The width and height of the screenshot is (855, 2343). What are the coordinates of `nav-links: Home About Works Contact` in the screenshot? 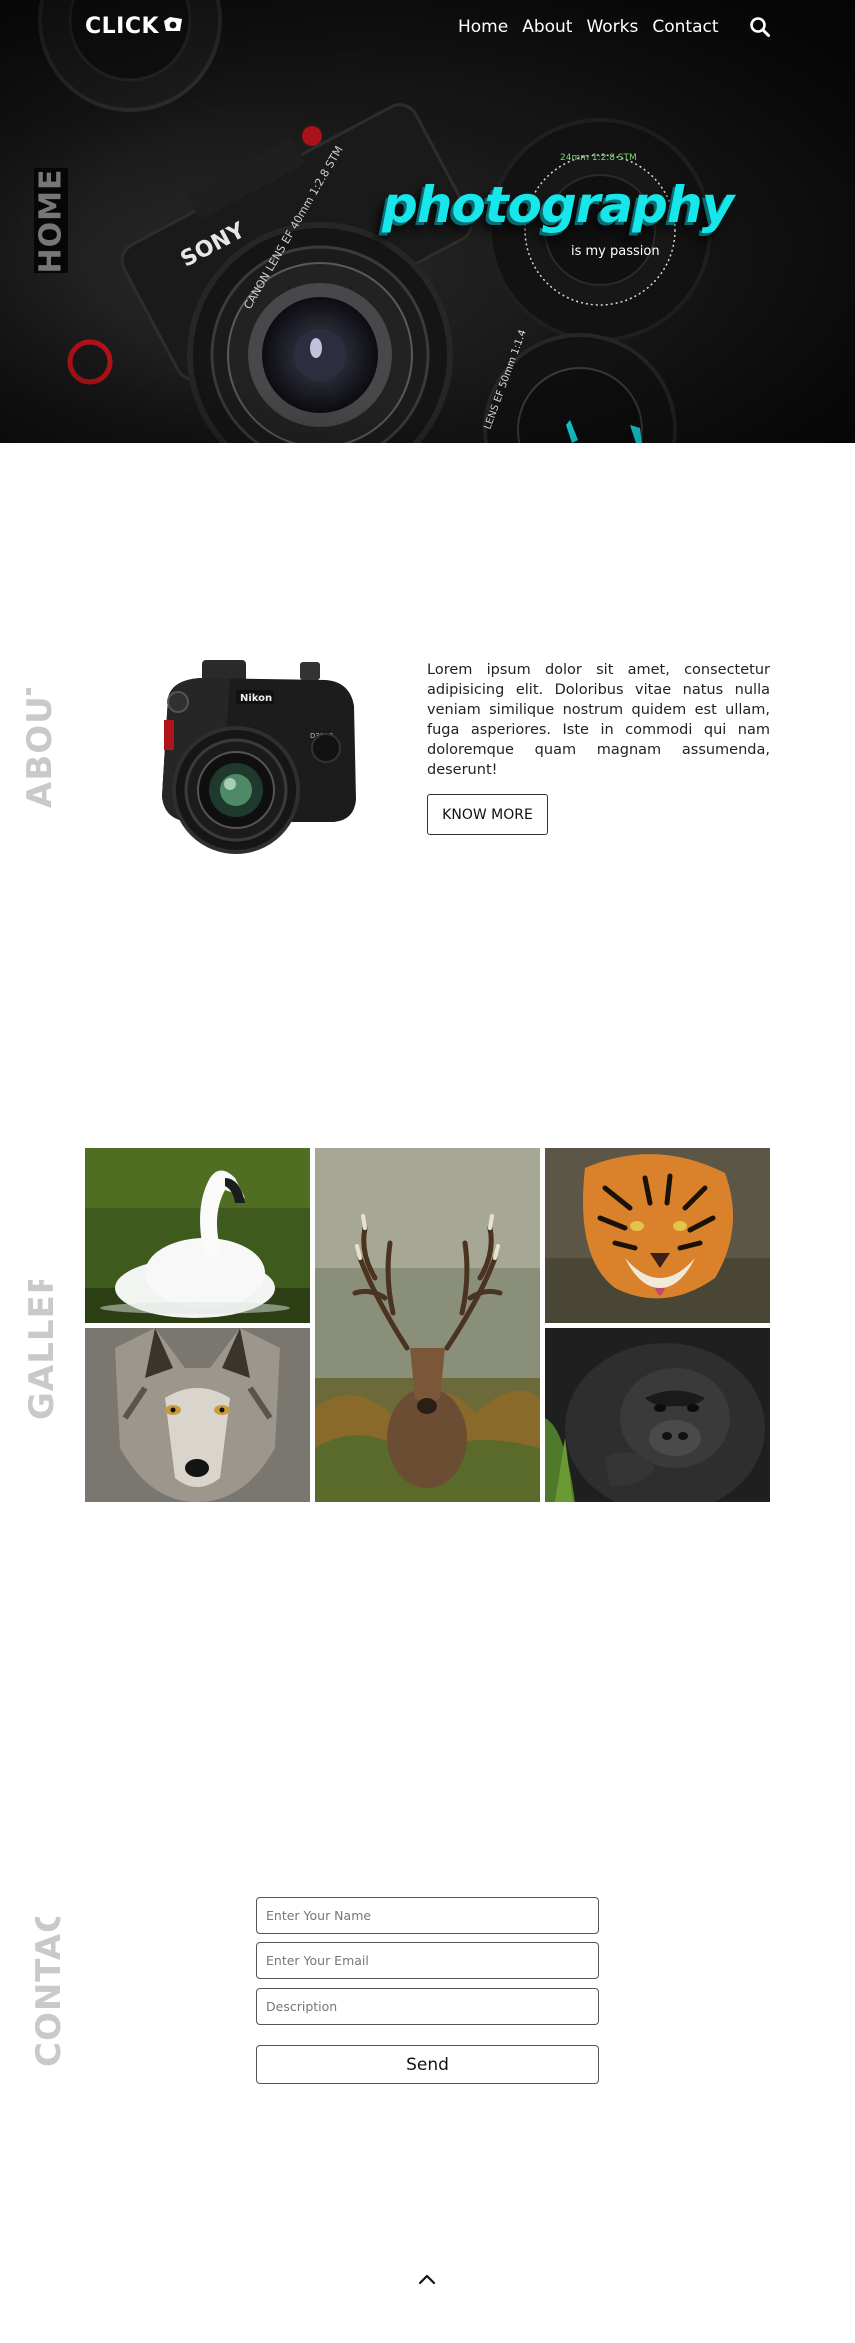 It's located at (588, 27).